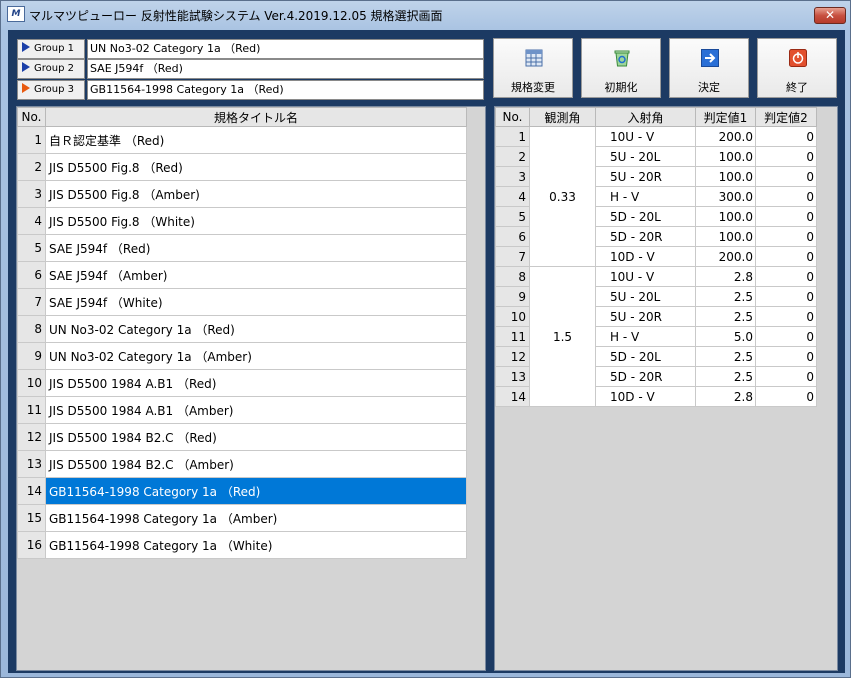  Describe the element at coordinates (285, 49) in the screenshot. I see `group-1-value: UN No3-02 Category 1a （Red)` at that location.